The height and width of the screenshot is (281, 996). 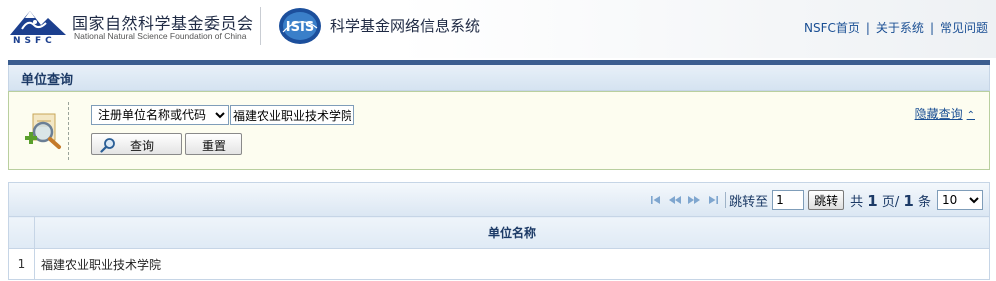 I want to click on pager-bar: 跳转至 跳转 共 1 页/ 1 条 10, so click(x=499, y=199).